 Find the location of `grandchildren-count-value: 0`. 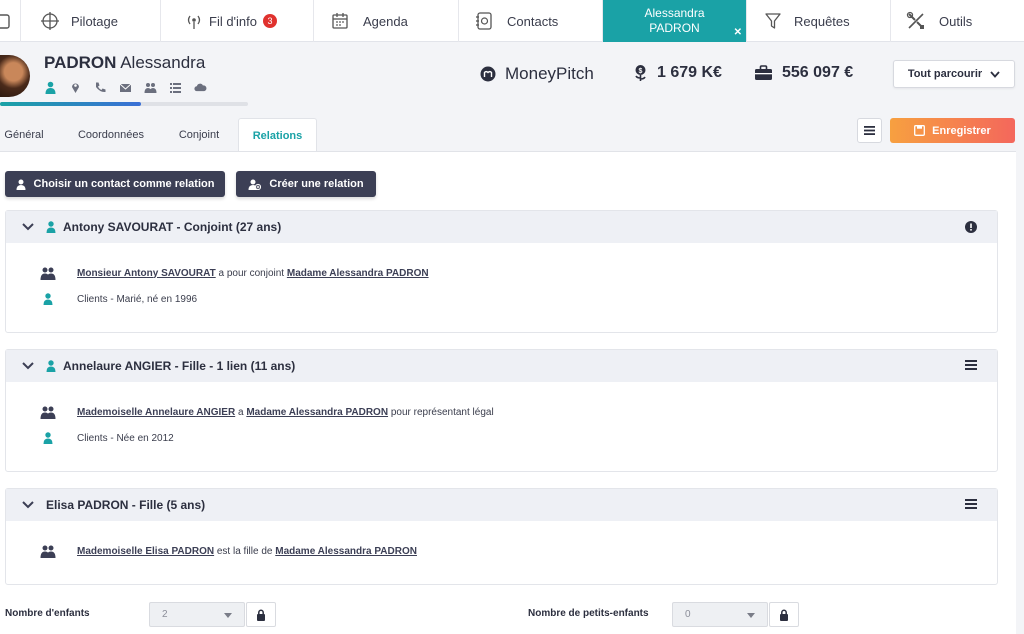

grandchildren-count-value: 0 is located at coordinates (688, 614).